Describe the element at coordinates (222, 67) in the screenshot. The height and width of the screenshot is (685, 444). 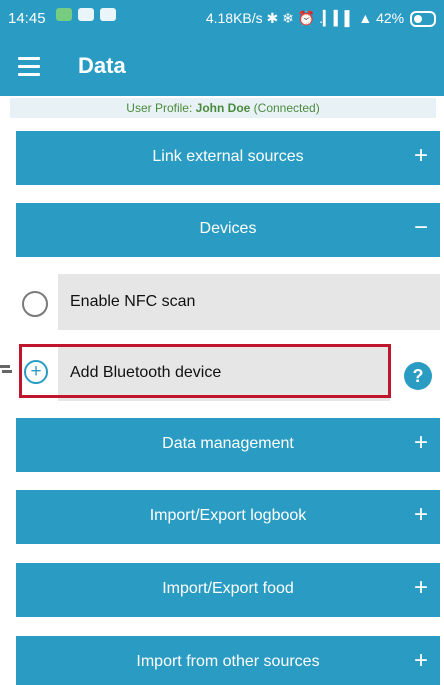
I see `app-bar: Data` at that location.